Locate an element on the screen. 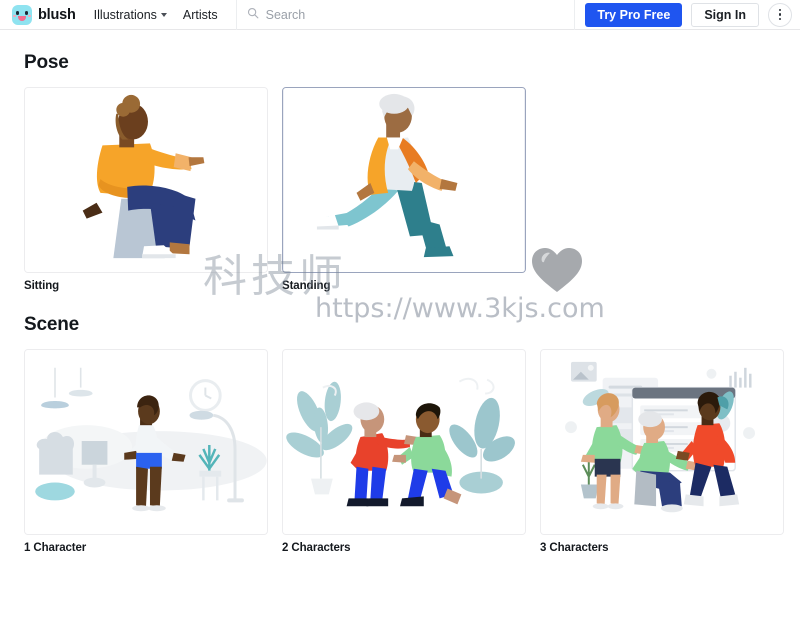  scene-card-2-characters-label: 2 Characters is located at coordinates (316, 548).